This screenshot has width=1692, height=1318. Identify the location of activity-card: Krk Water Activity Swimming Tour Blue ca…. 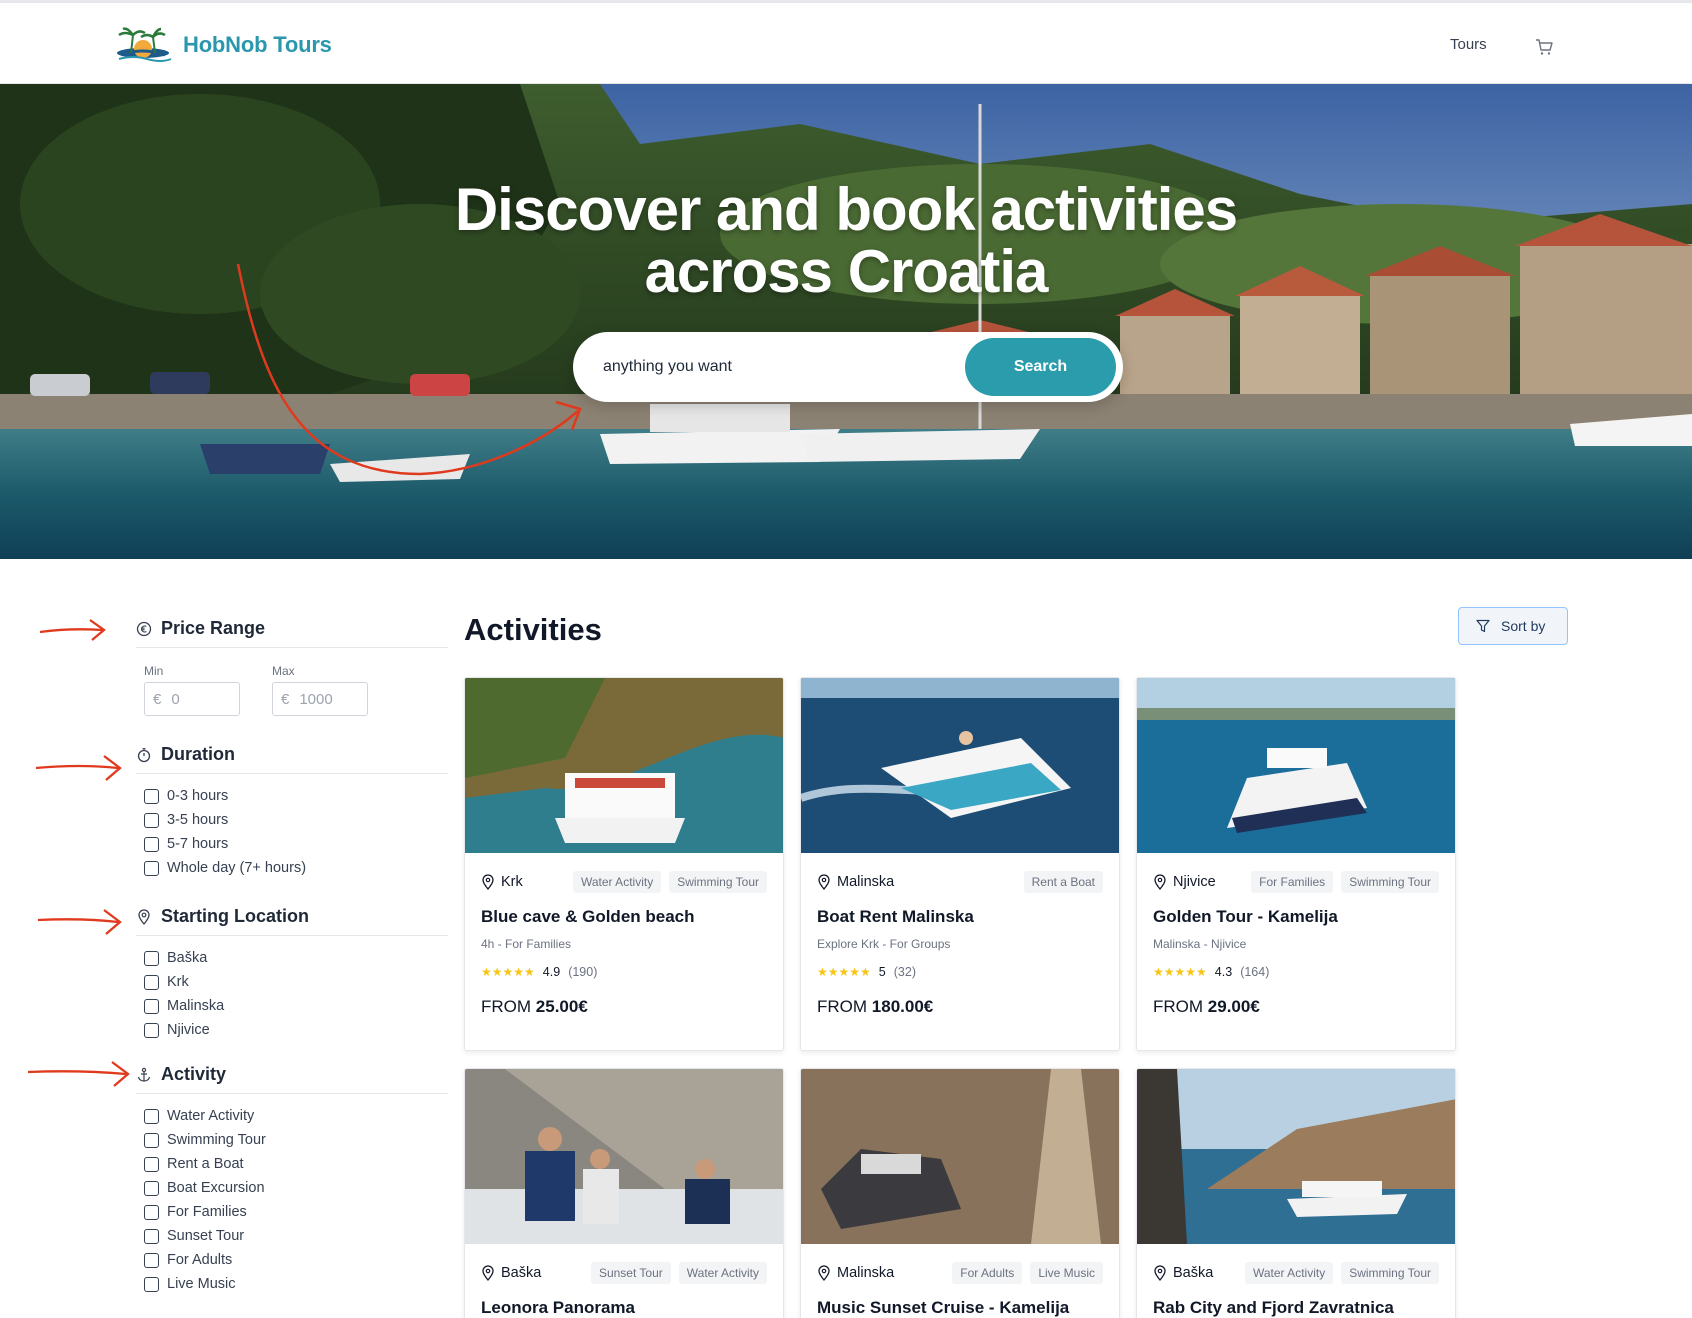
(624, 864).